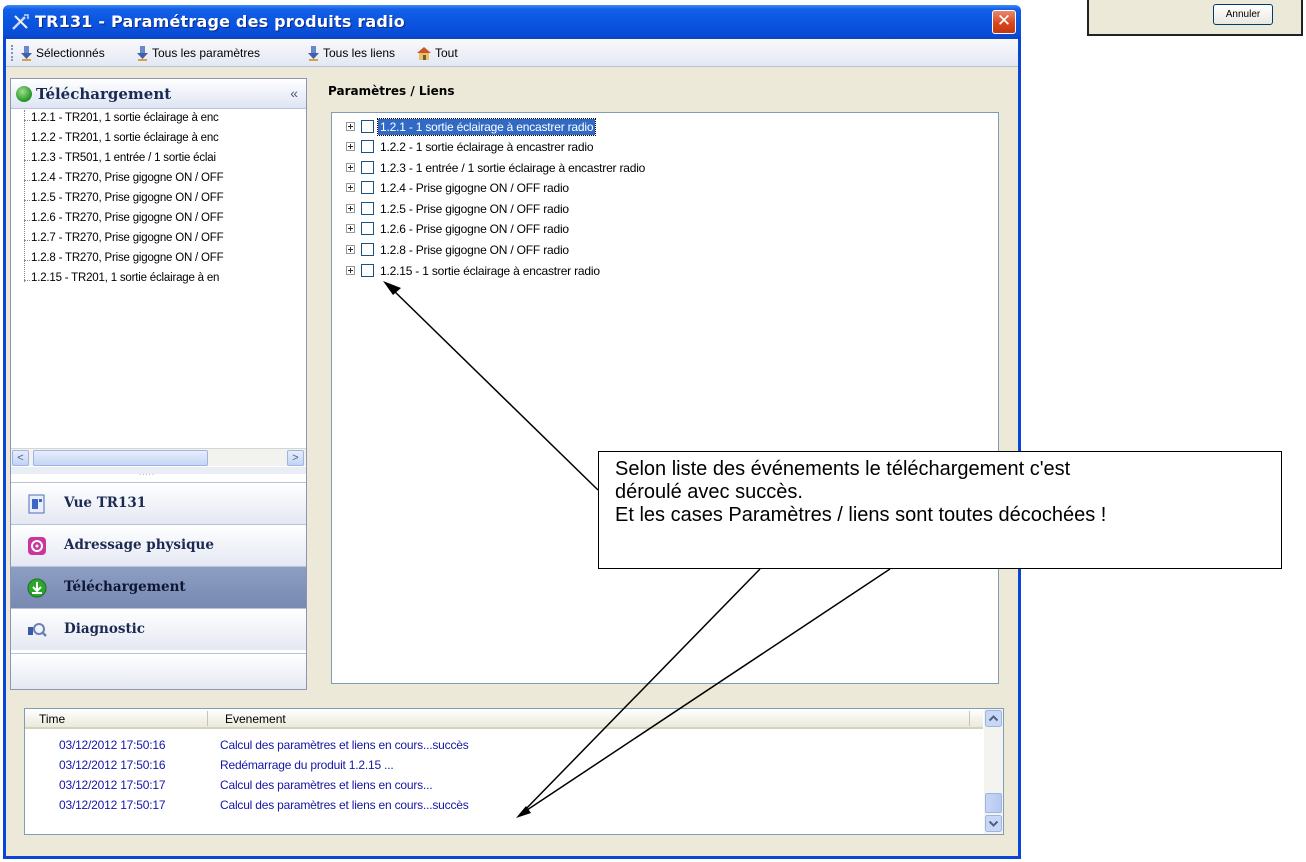 This screenshot has height=862, width=1306. What do you see at coordinates (62, 53) in the screenshot?
I see `toolbar-selected-button: Sélectionnés` at bounding box center [62, 53].